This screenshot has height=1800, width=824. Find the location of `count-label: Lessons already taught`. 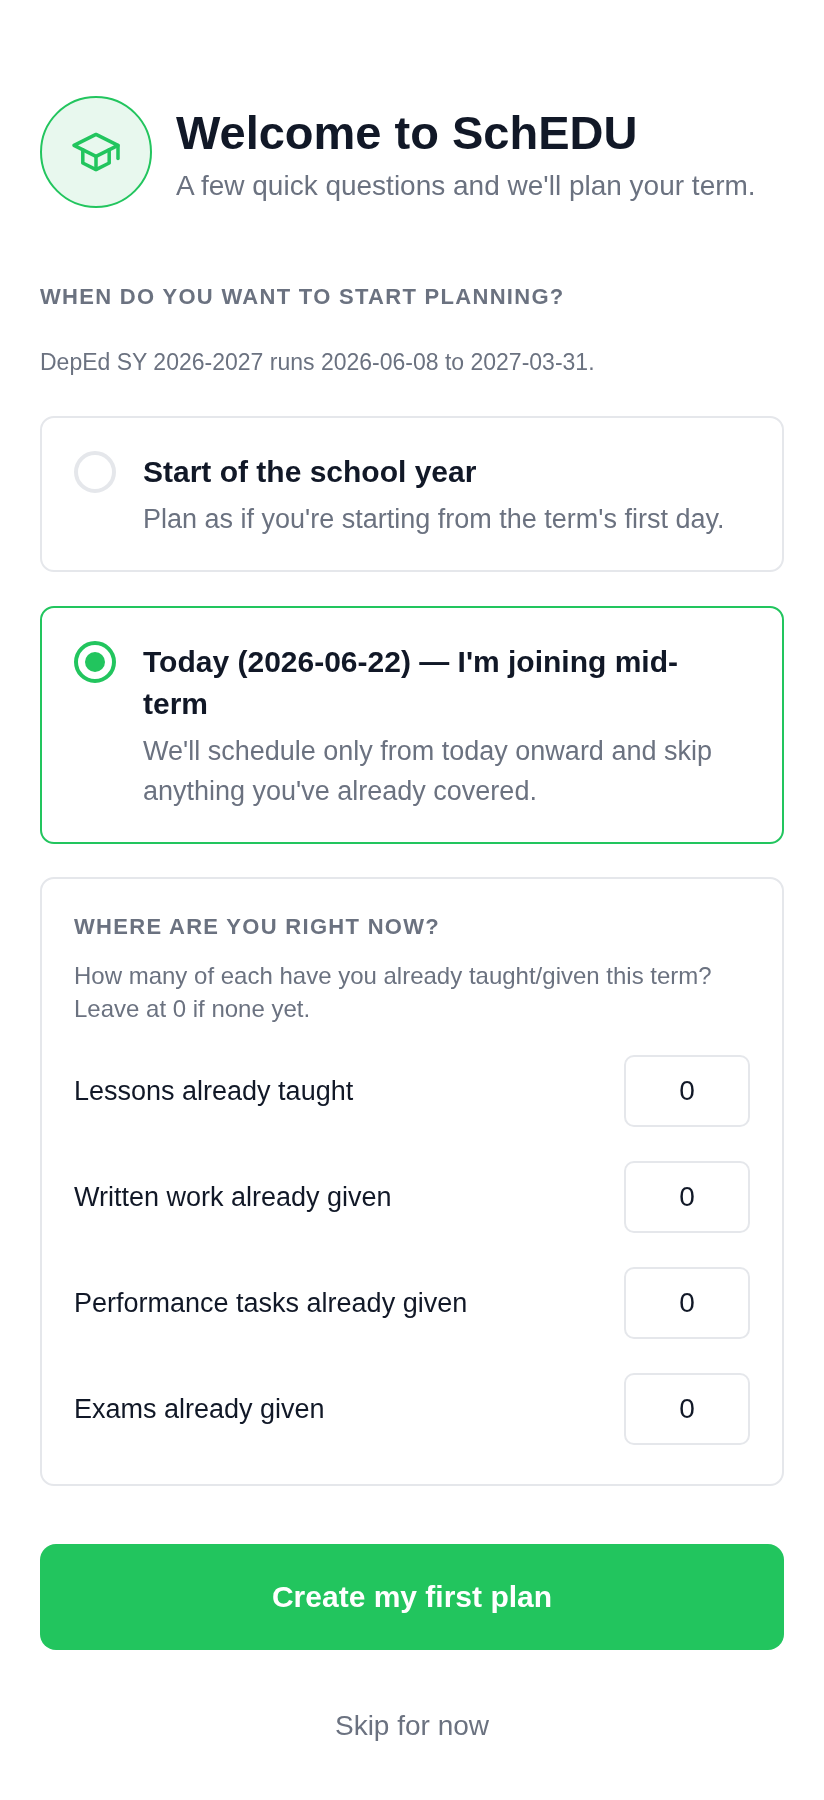

count-label: Lessons already taught is located at coordinates (214, 1091).